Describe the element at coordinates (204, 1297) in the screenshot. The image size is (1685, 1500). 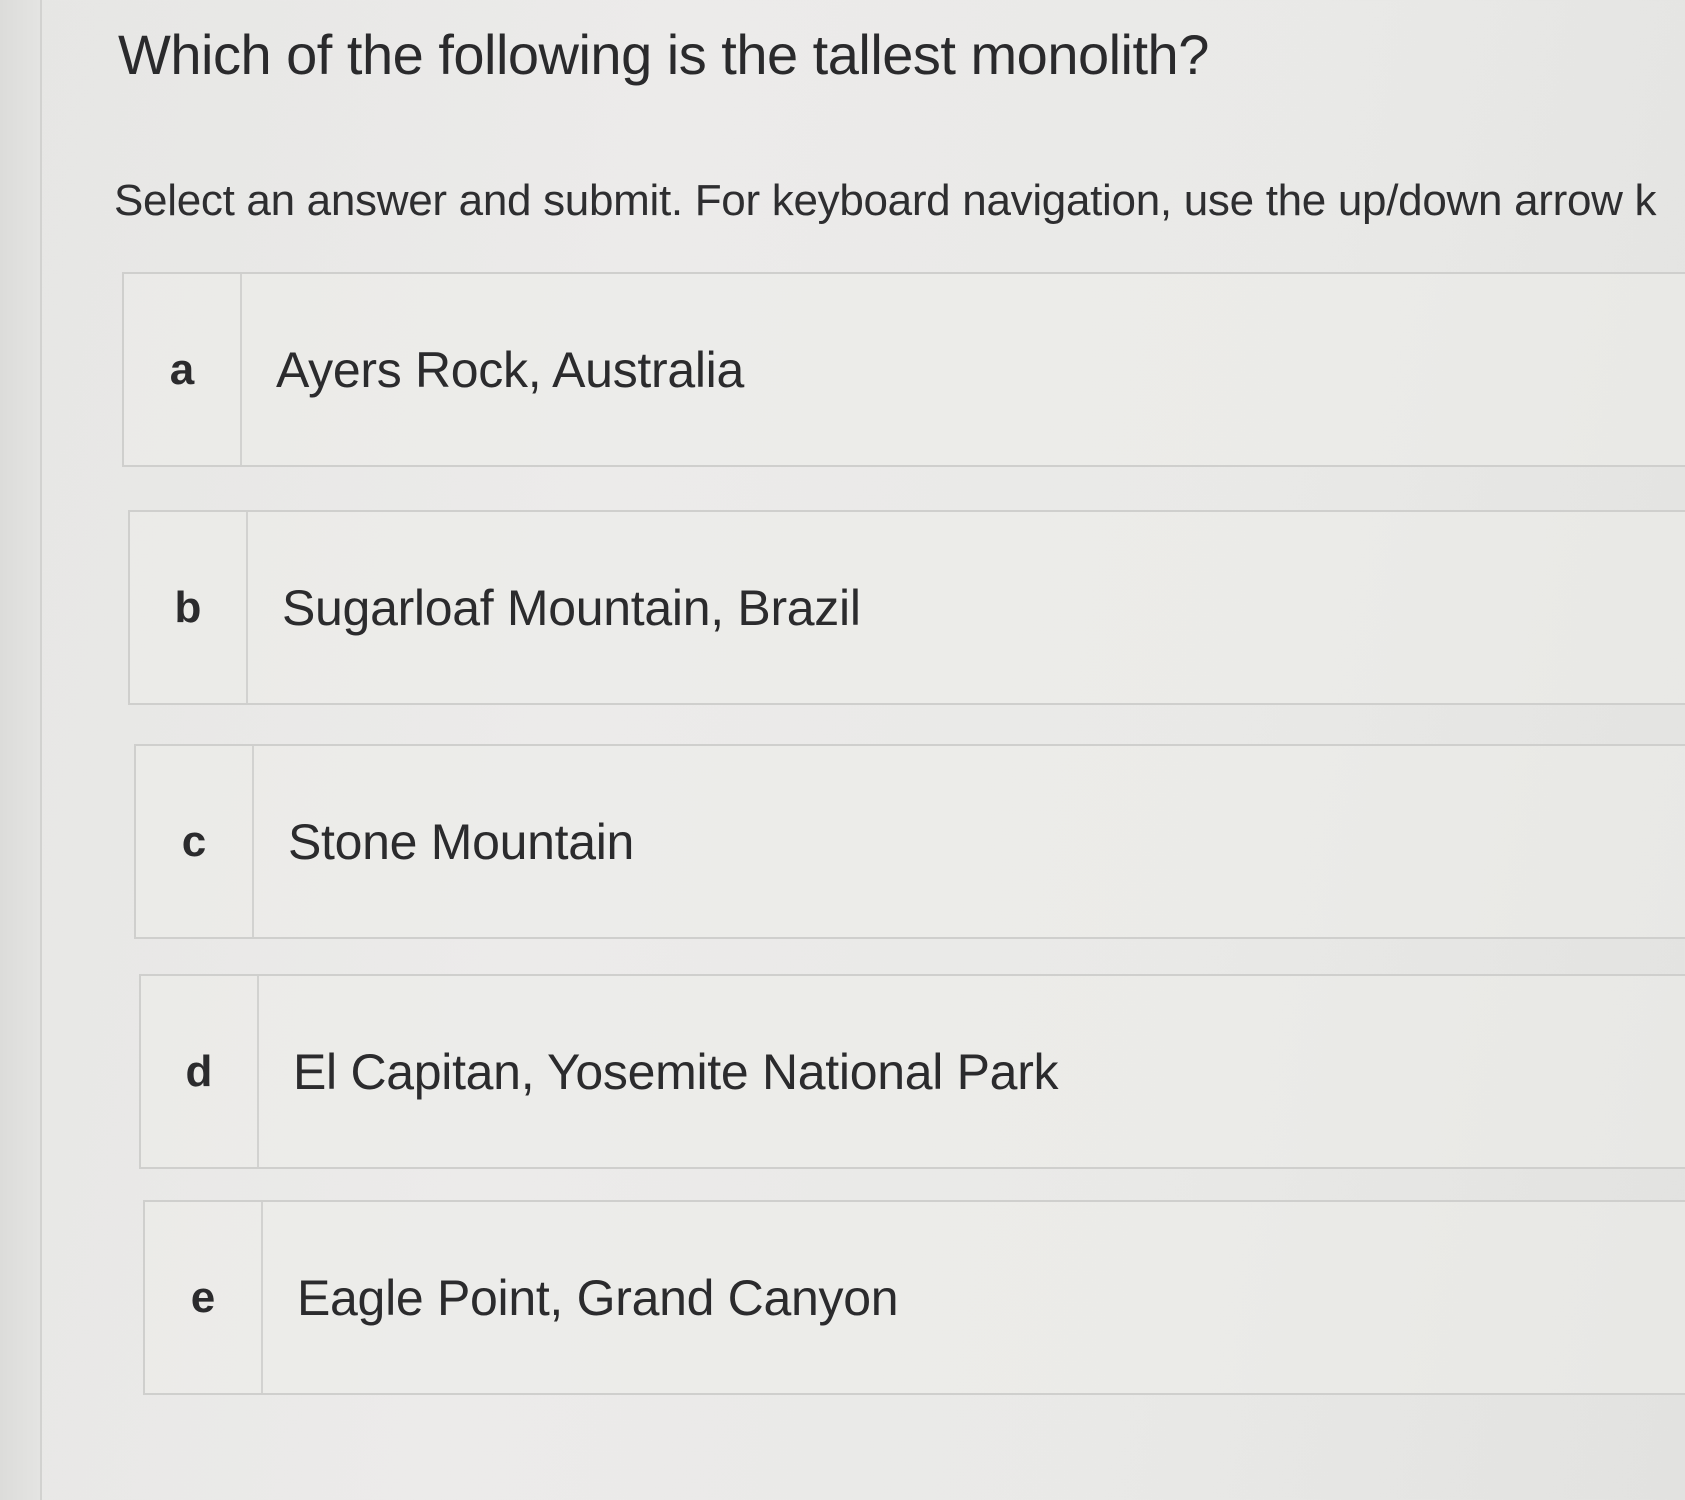
I see `option-letter: e` at that location.